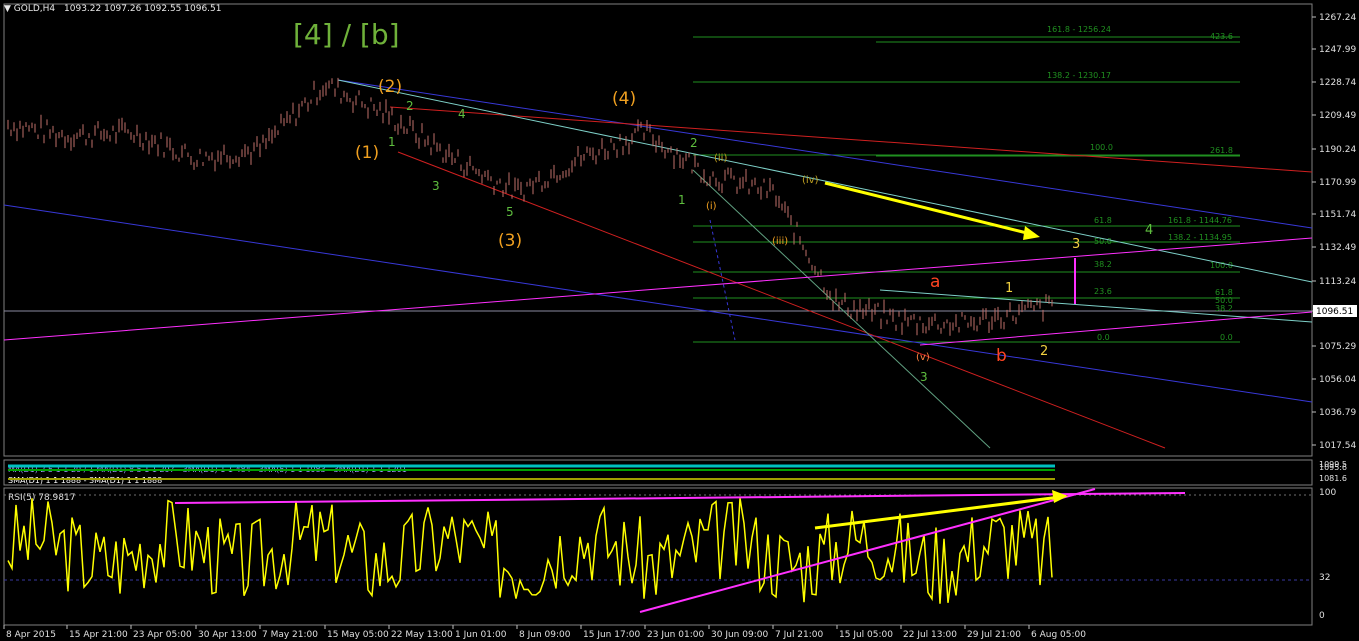 This screenshot has height=641, width=1359. Describe the element at coordinates (9, 9) in the screenshot. I see `menu-triangle-icon: ▼` at that location.